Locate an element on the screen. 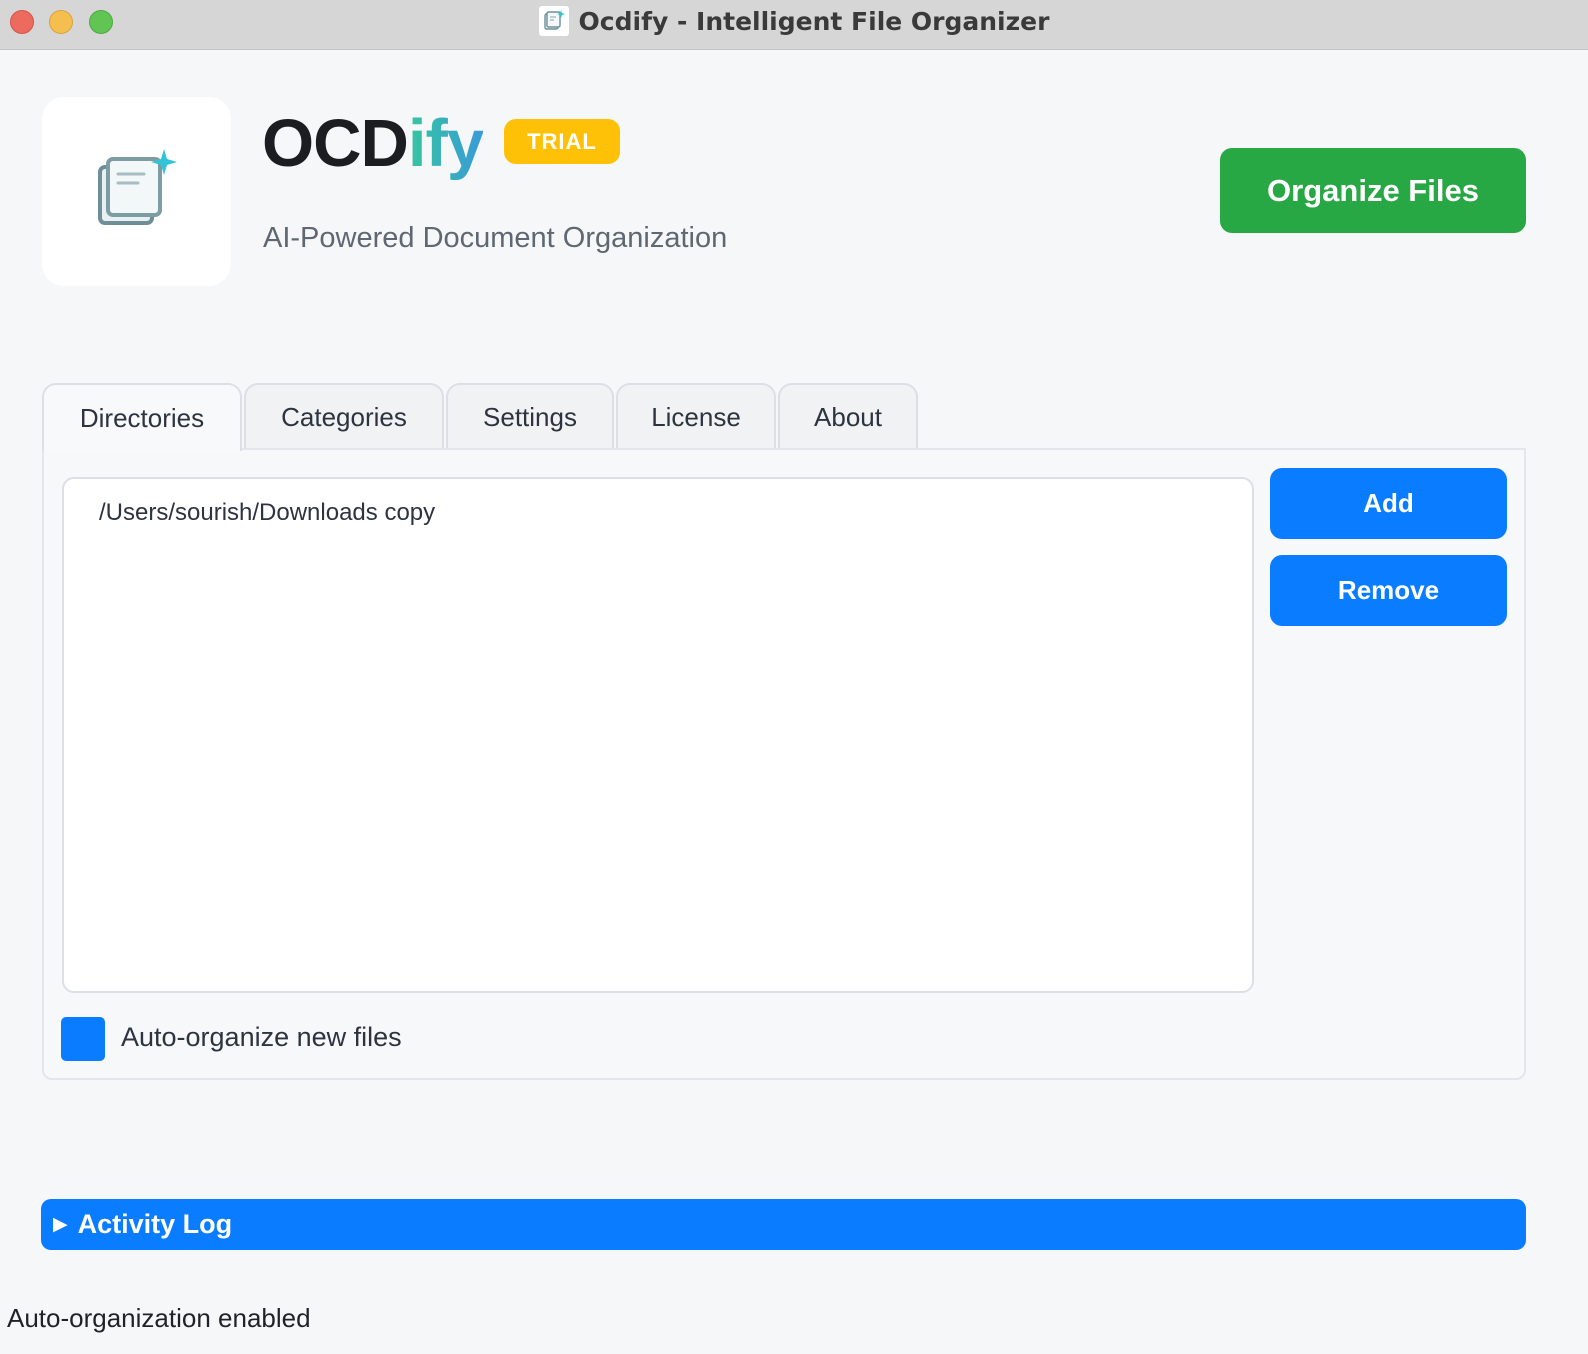 Image resolution: width=1588 pixels, height=1354 pixels. add-directory-button: Add is located at coordinates (1388, 503).